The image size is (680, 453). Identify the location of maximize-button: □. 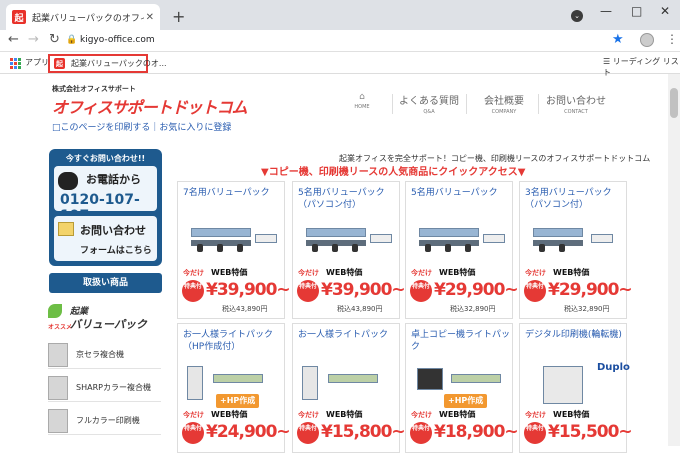
(636, 11).